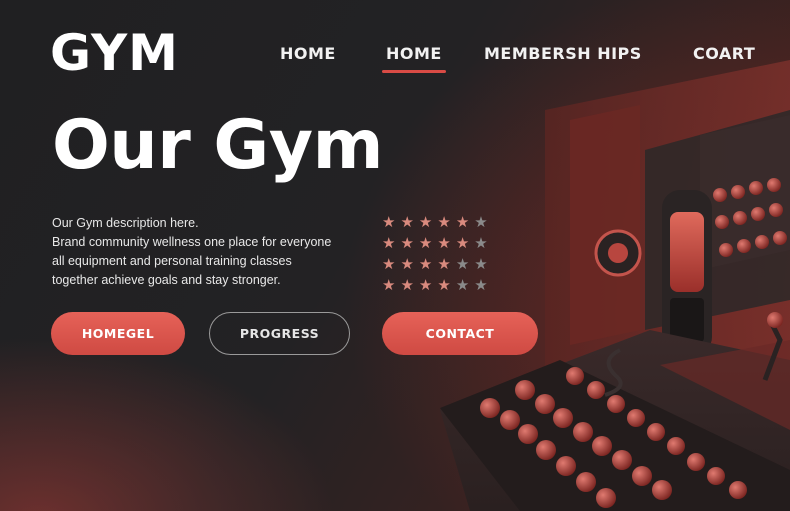 The width and height of the screenshot is (790, 511). What do you see at coordinates (460, 333) in the screenshot?
I see `contact-button: CONTACT` at bounding box center [460, 333].